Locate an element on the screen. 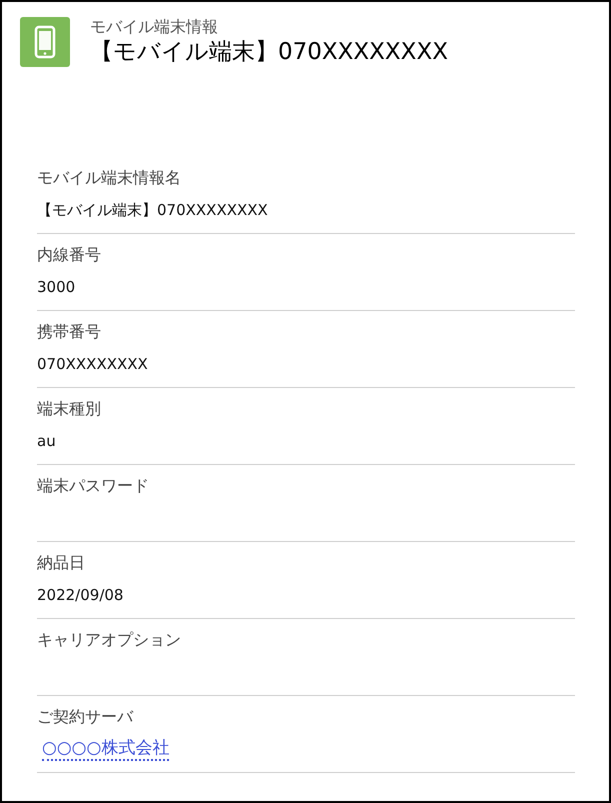 This screenshot has height=803, width=611. mobile-phone-icon is located at coordinates (45, 42).